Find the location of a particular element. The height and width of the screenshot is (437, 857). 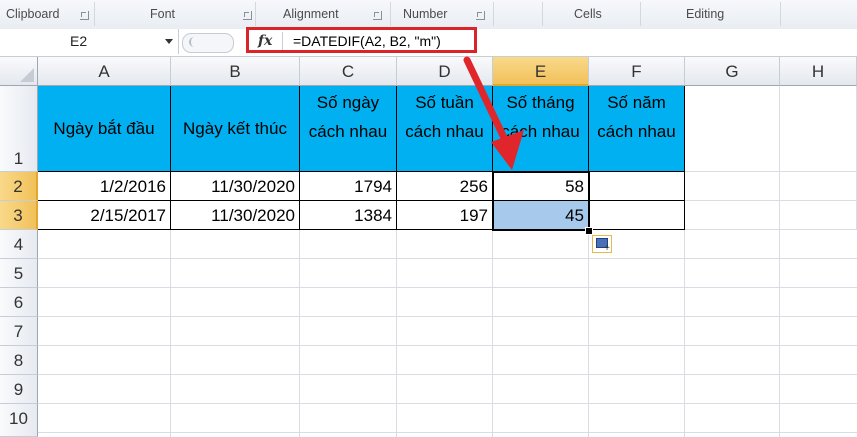

insert-function-icon: fx is located at coordinates (265, 41).